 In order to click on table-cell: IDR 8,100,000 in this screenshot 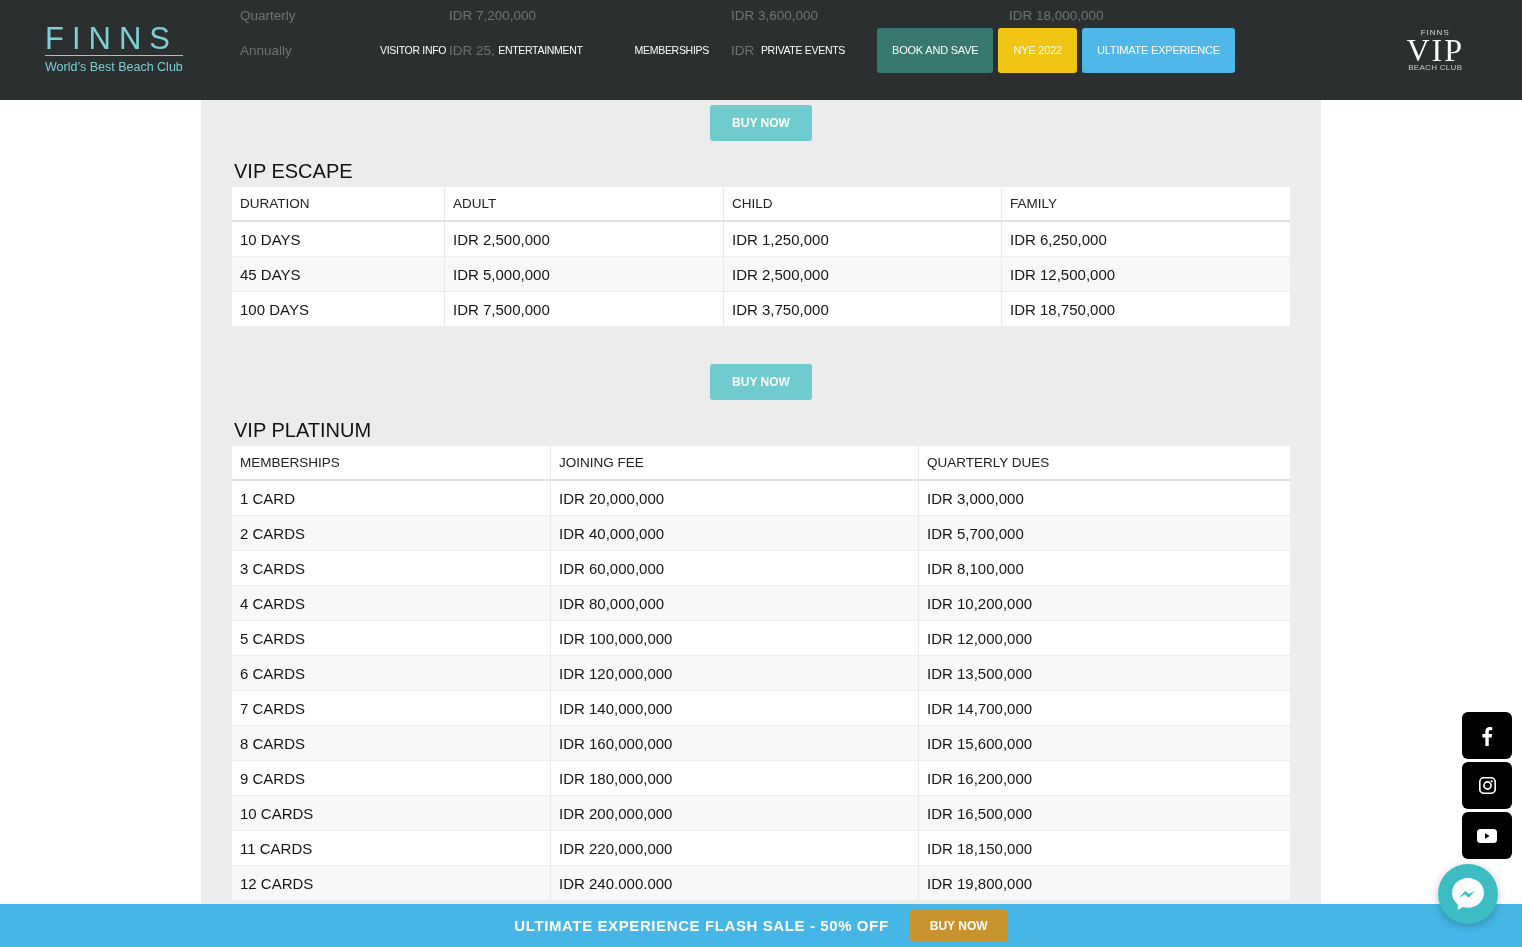, I will do `click(1104, 568)`.